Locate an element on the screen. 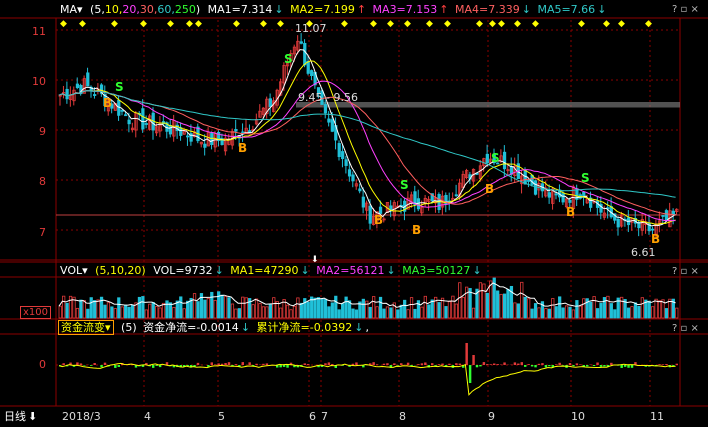  vol-panel-buttons: ? ▫ × is located at coordinates (685, 272).